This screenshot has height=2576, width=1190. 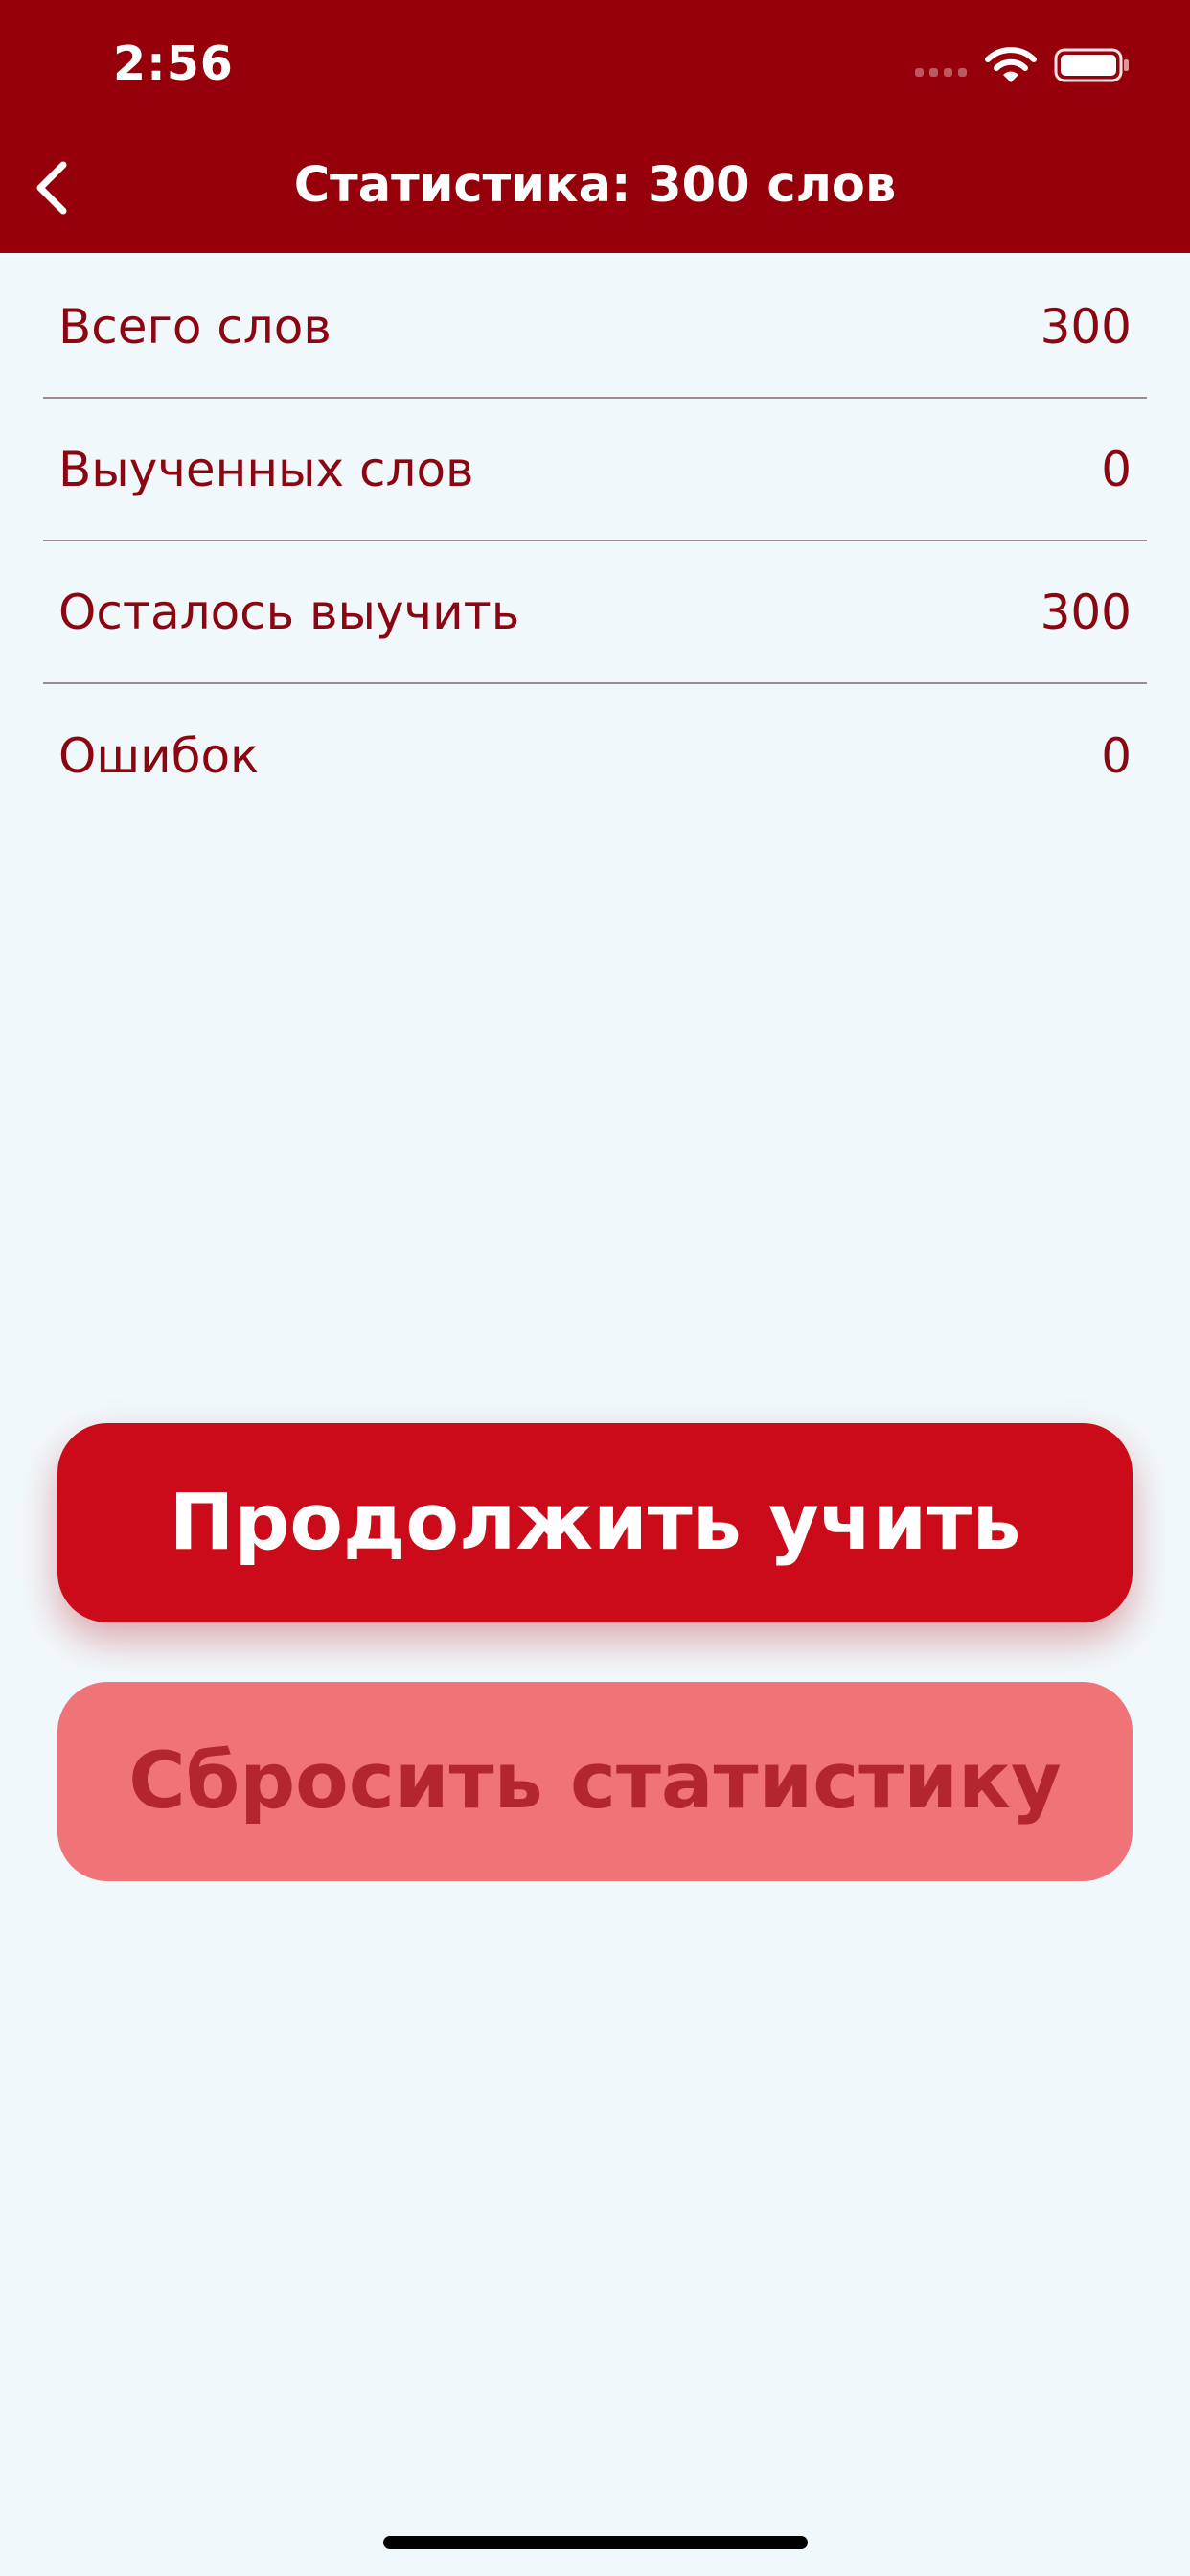 I want to click on stat-label: Осталось выучить, so click(x=289, y=612).